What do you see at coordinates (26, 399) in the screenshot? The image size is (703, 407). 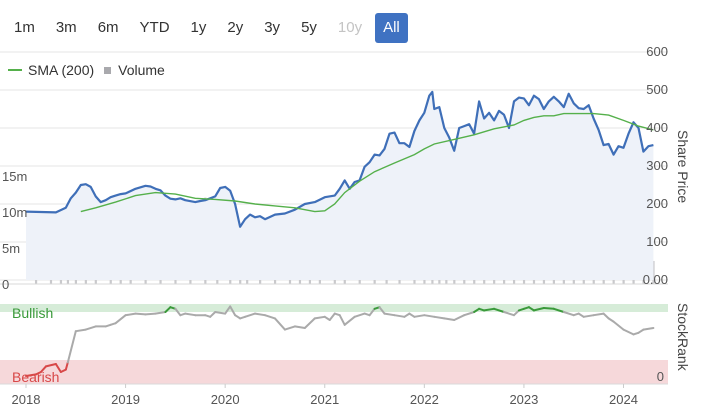 I see `x-tick-label: 2018` at bounding box center [26, 399].